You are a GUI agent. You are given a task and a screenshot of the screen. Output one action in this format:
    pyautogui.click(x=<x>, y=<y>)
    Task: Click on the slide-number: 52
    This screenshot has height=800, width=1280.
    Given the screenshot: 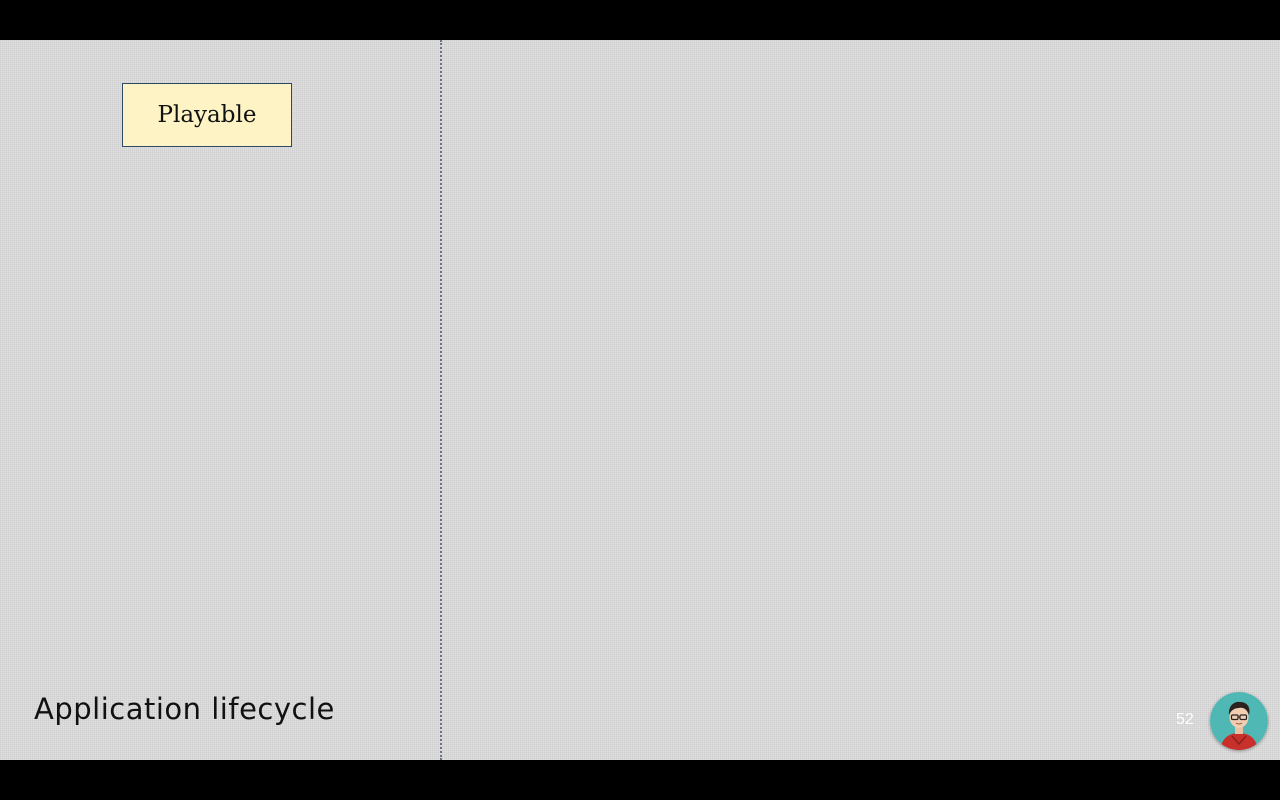 What is the action you would take?
    pyautogui.click(x=1185, y=719)
    